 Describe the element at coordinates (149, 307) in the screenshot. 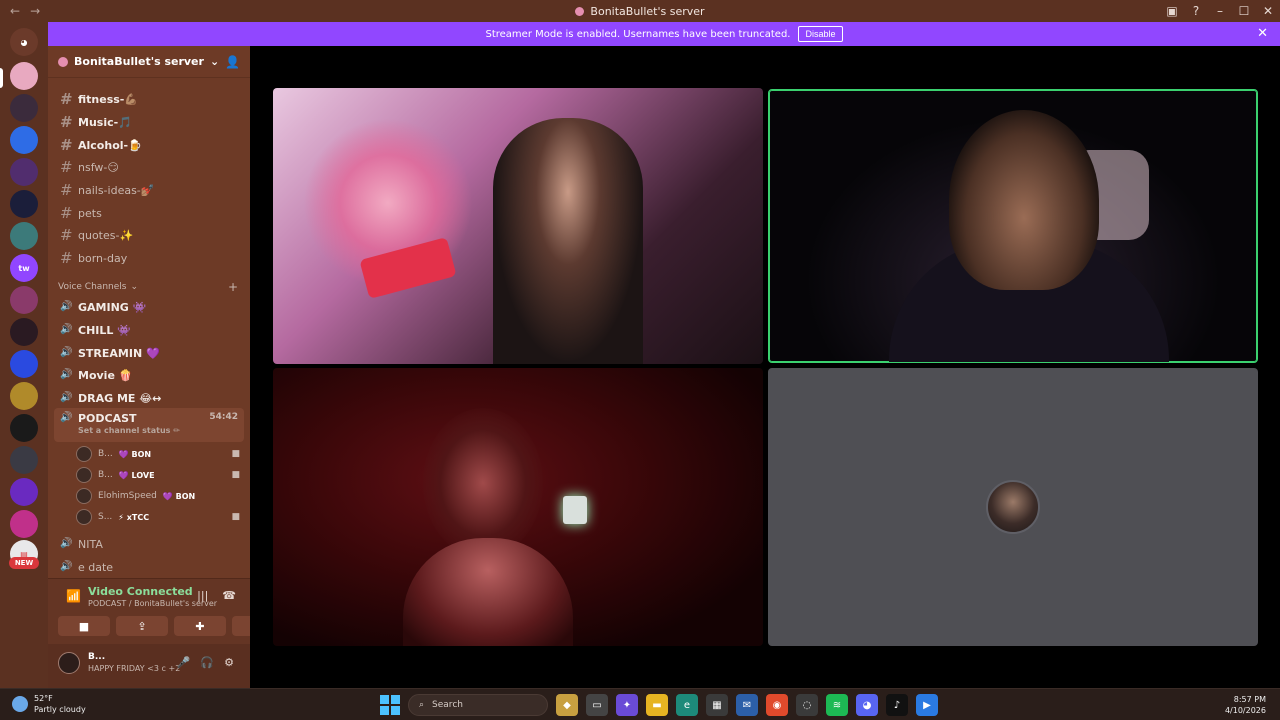

I see `voice-channel-gaming: 🔊 GAMING 👾` at that location.